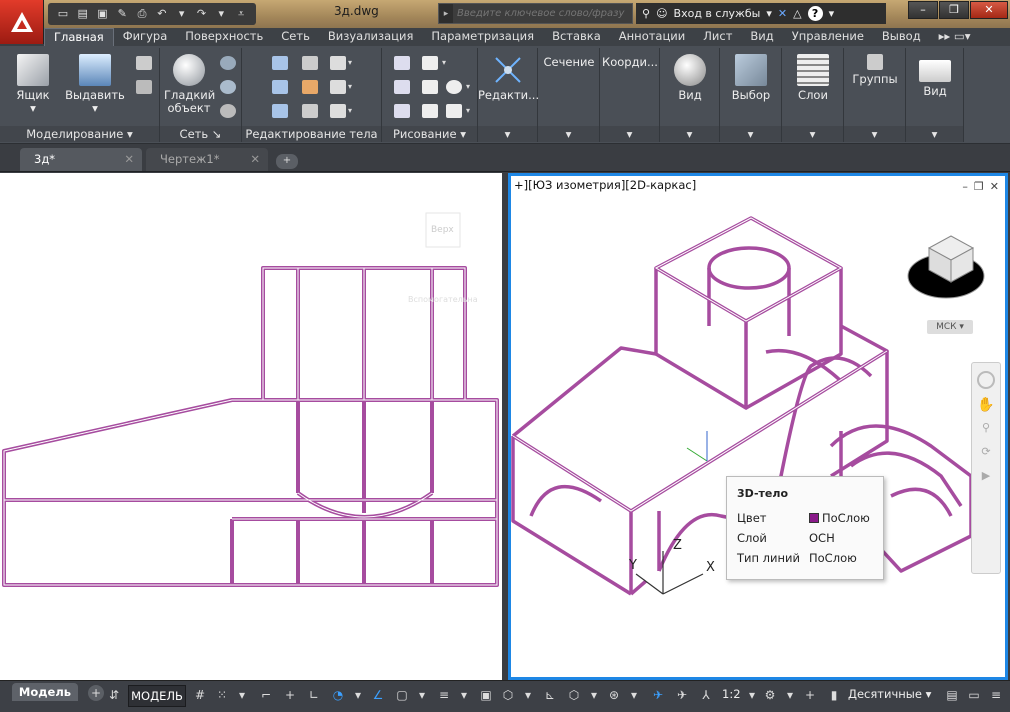 This screenshot has width=1010, height=712. I want to click on annotation-scale-icon: ⅄, so click(706, 695).